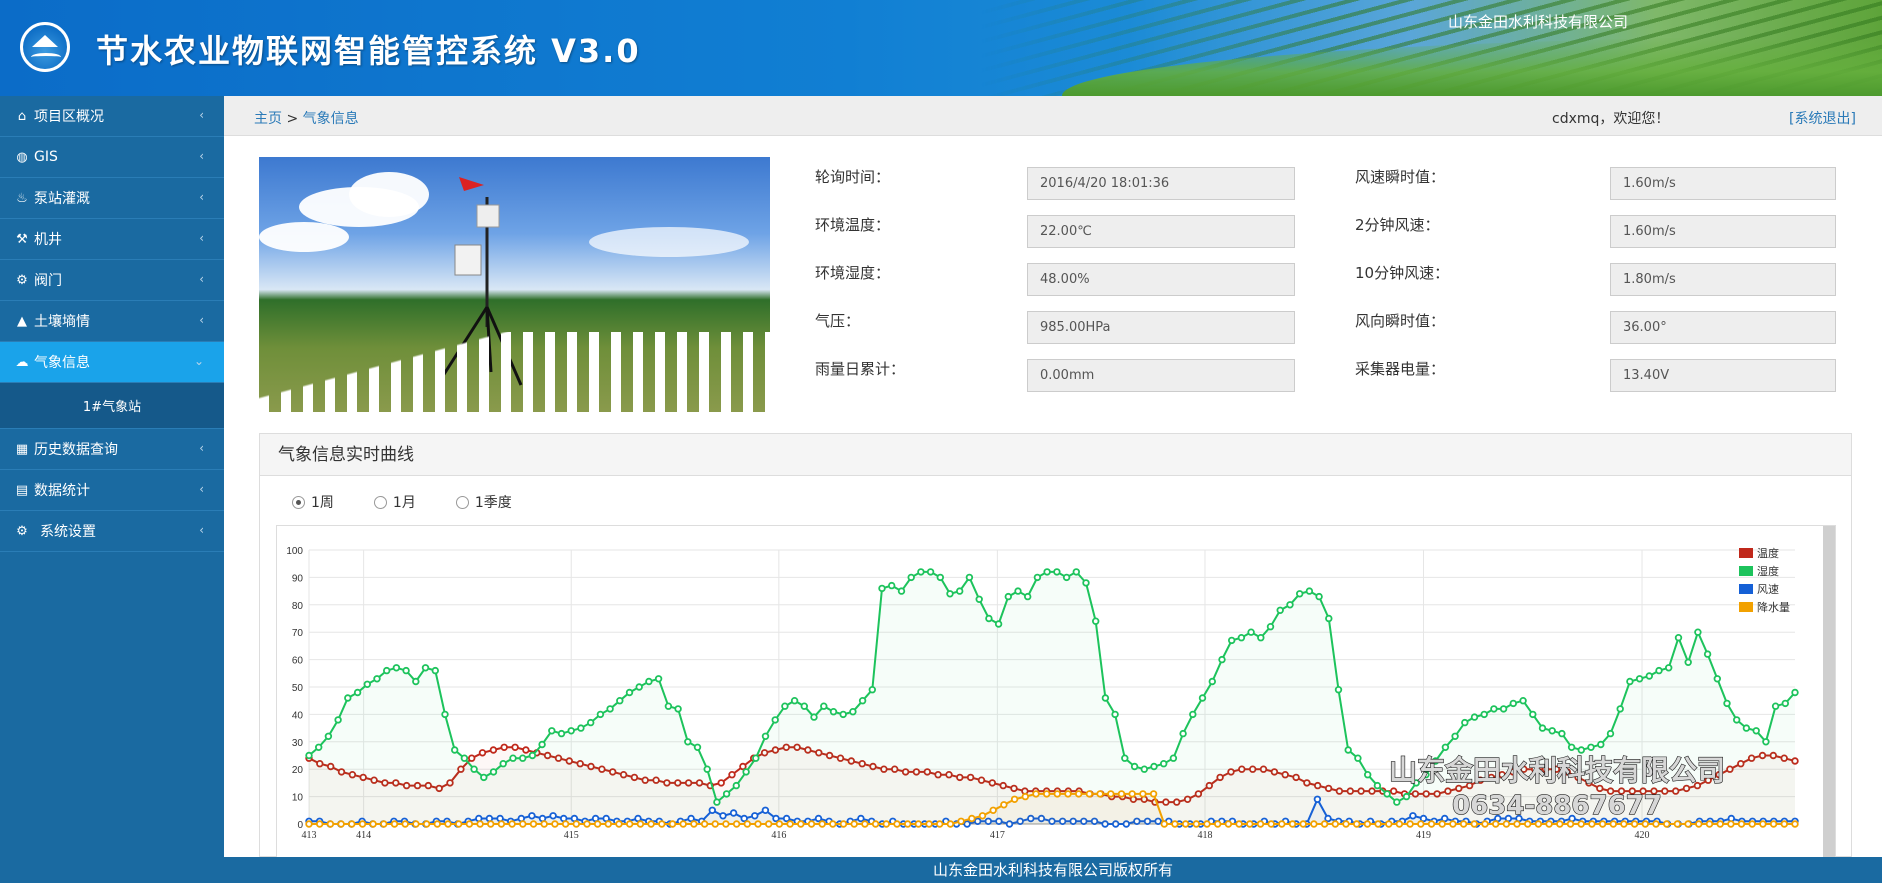 The image size is (1882, 883). What do you see at coordinates (112, 531) in the screenshot?
I see `sidebar-item-system-settings: ⚙ 系统设置 ‹` at bounding box center [112, 531].